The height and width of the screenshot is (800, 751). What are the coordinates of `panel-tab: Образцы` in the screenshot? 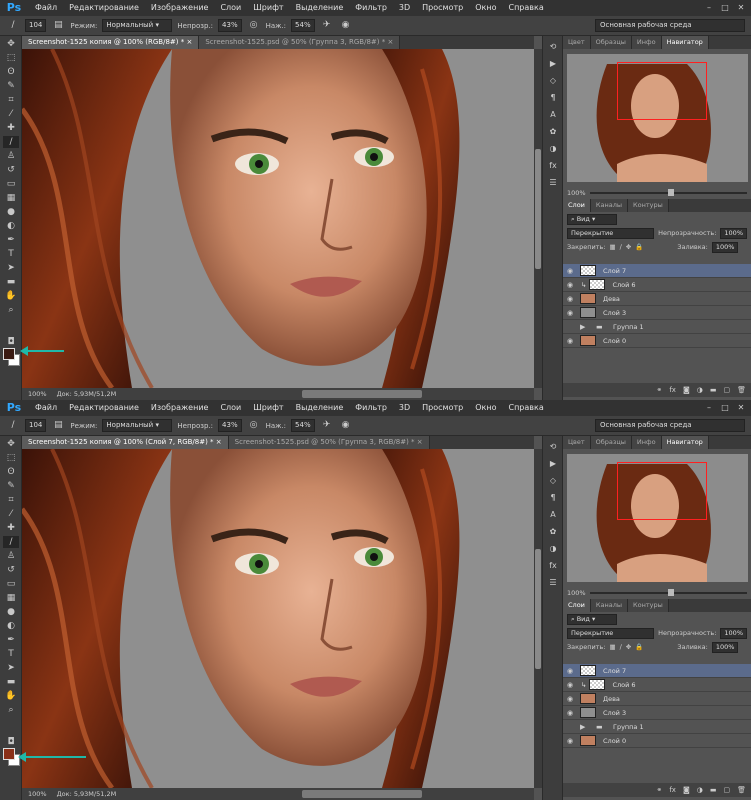 It's located at (611, 42).